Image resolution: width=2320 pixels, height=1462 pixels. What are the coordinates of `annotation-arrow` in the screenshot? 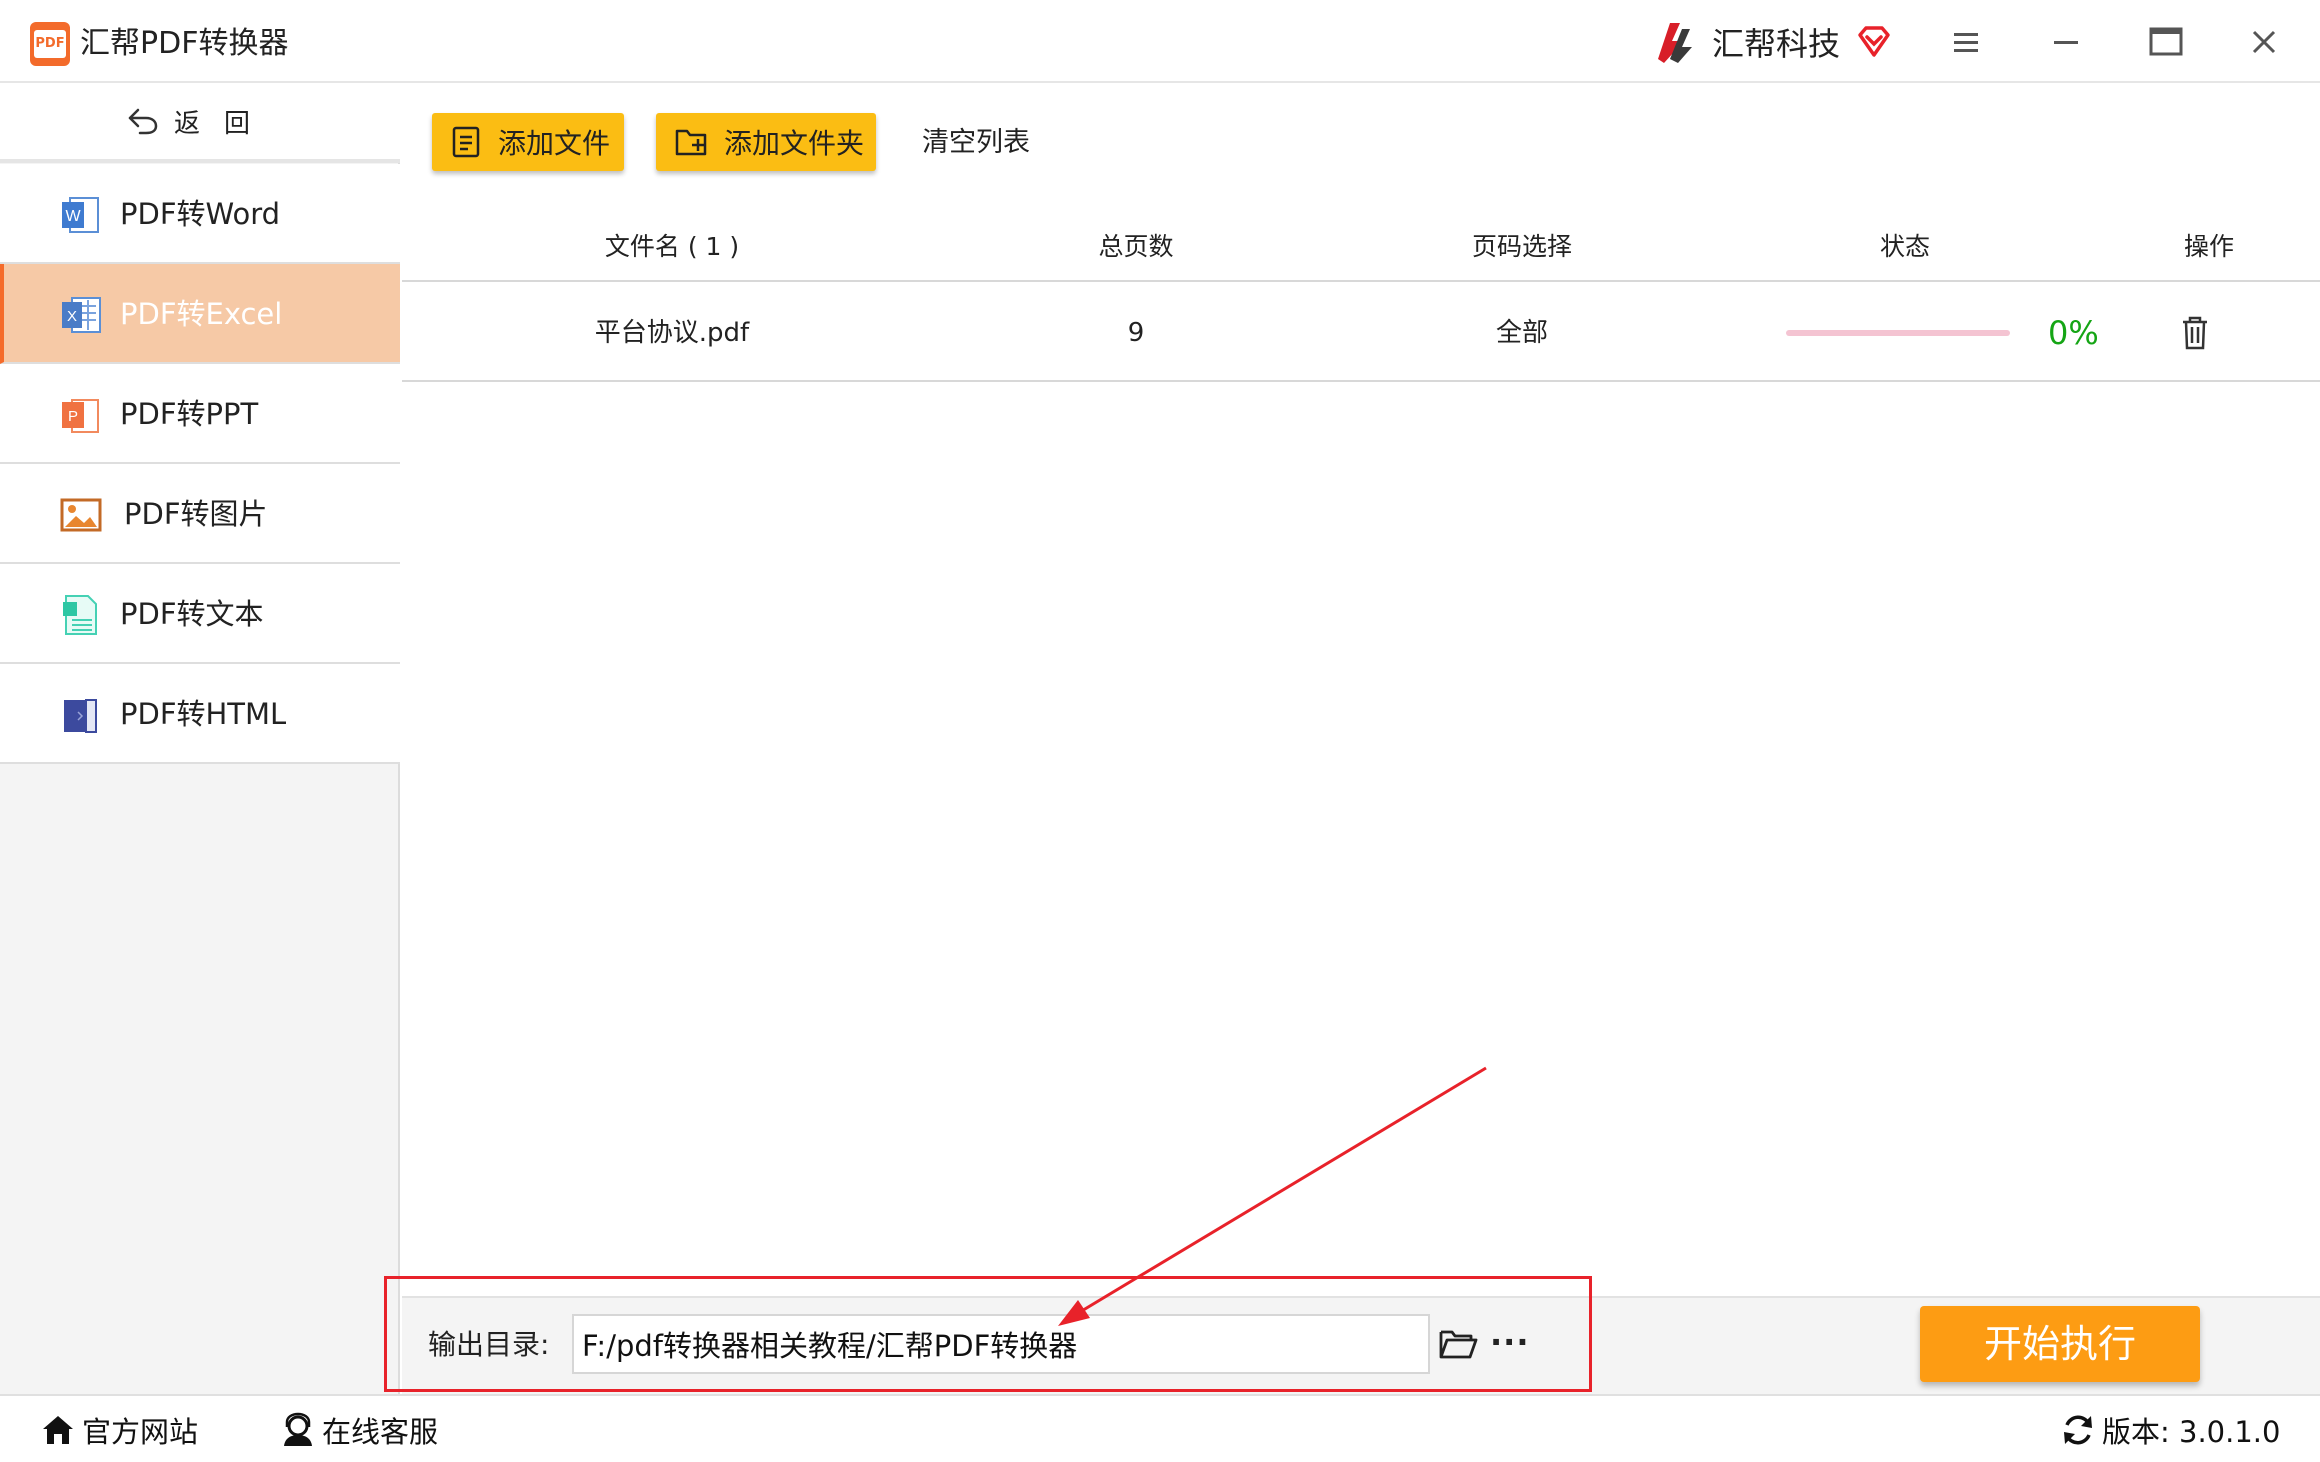 It's located at (1272, 1196).